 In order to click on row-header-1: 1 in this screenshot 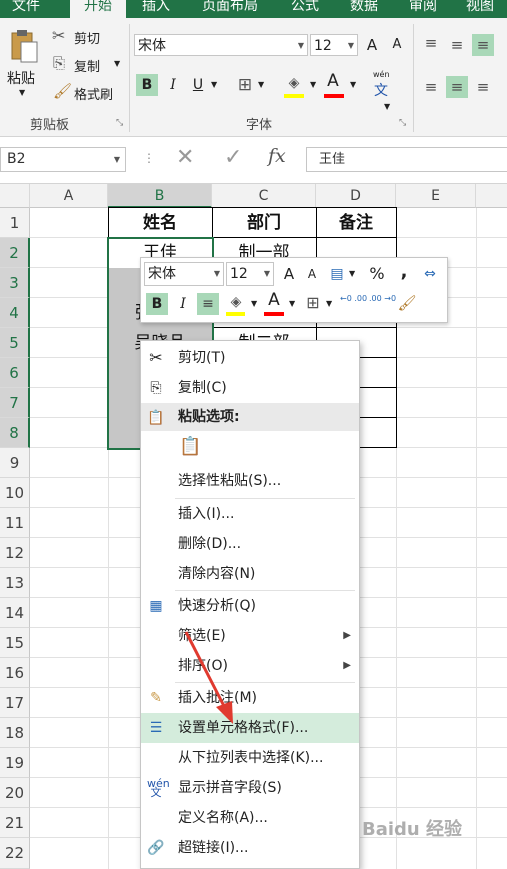, I will do `click(15, 223)`.